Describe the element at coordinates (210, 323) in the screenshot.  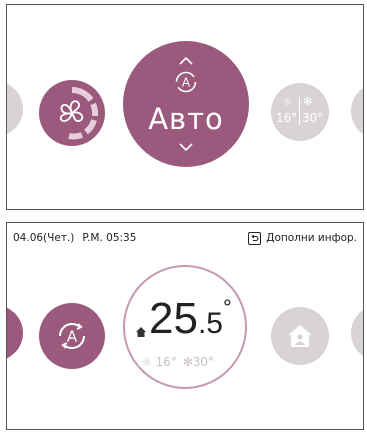
I see `temp-fraction: .5` at that location.